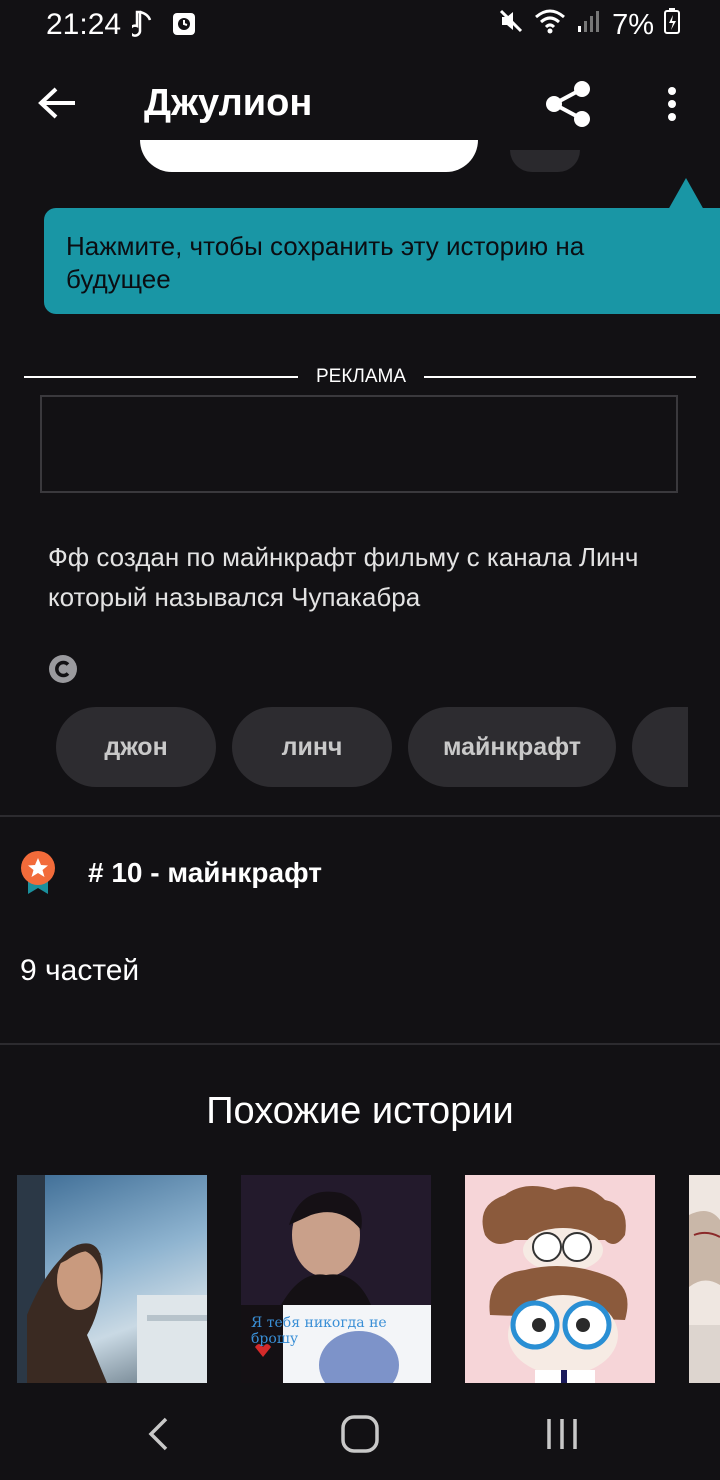 This screenshot has height=1480, width=720. I want to click on copyright-icon, so click(63, 669).